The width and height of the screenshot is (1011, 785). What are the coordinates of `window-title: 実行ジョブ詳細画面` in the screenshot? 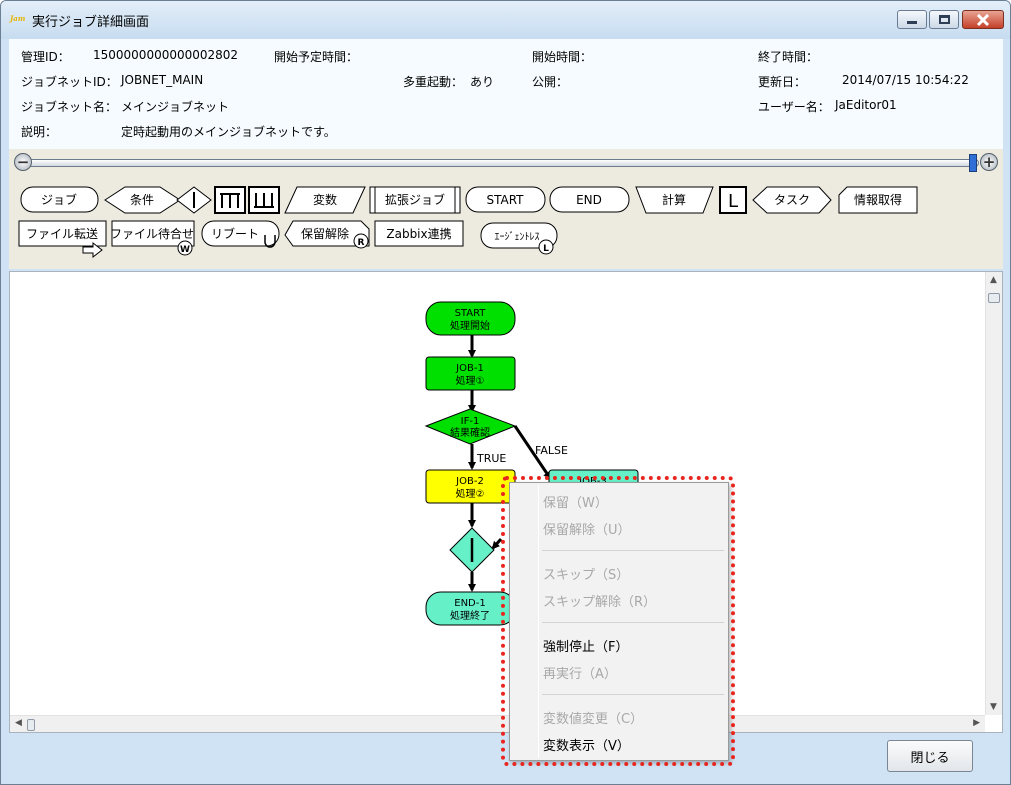 It's located at (91, 22).